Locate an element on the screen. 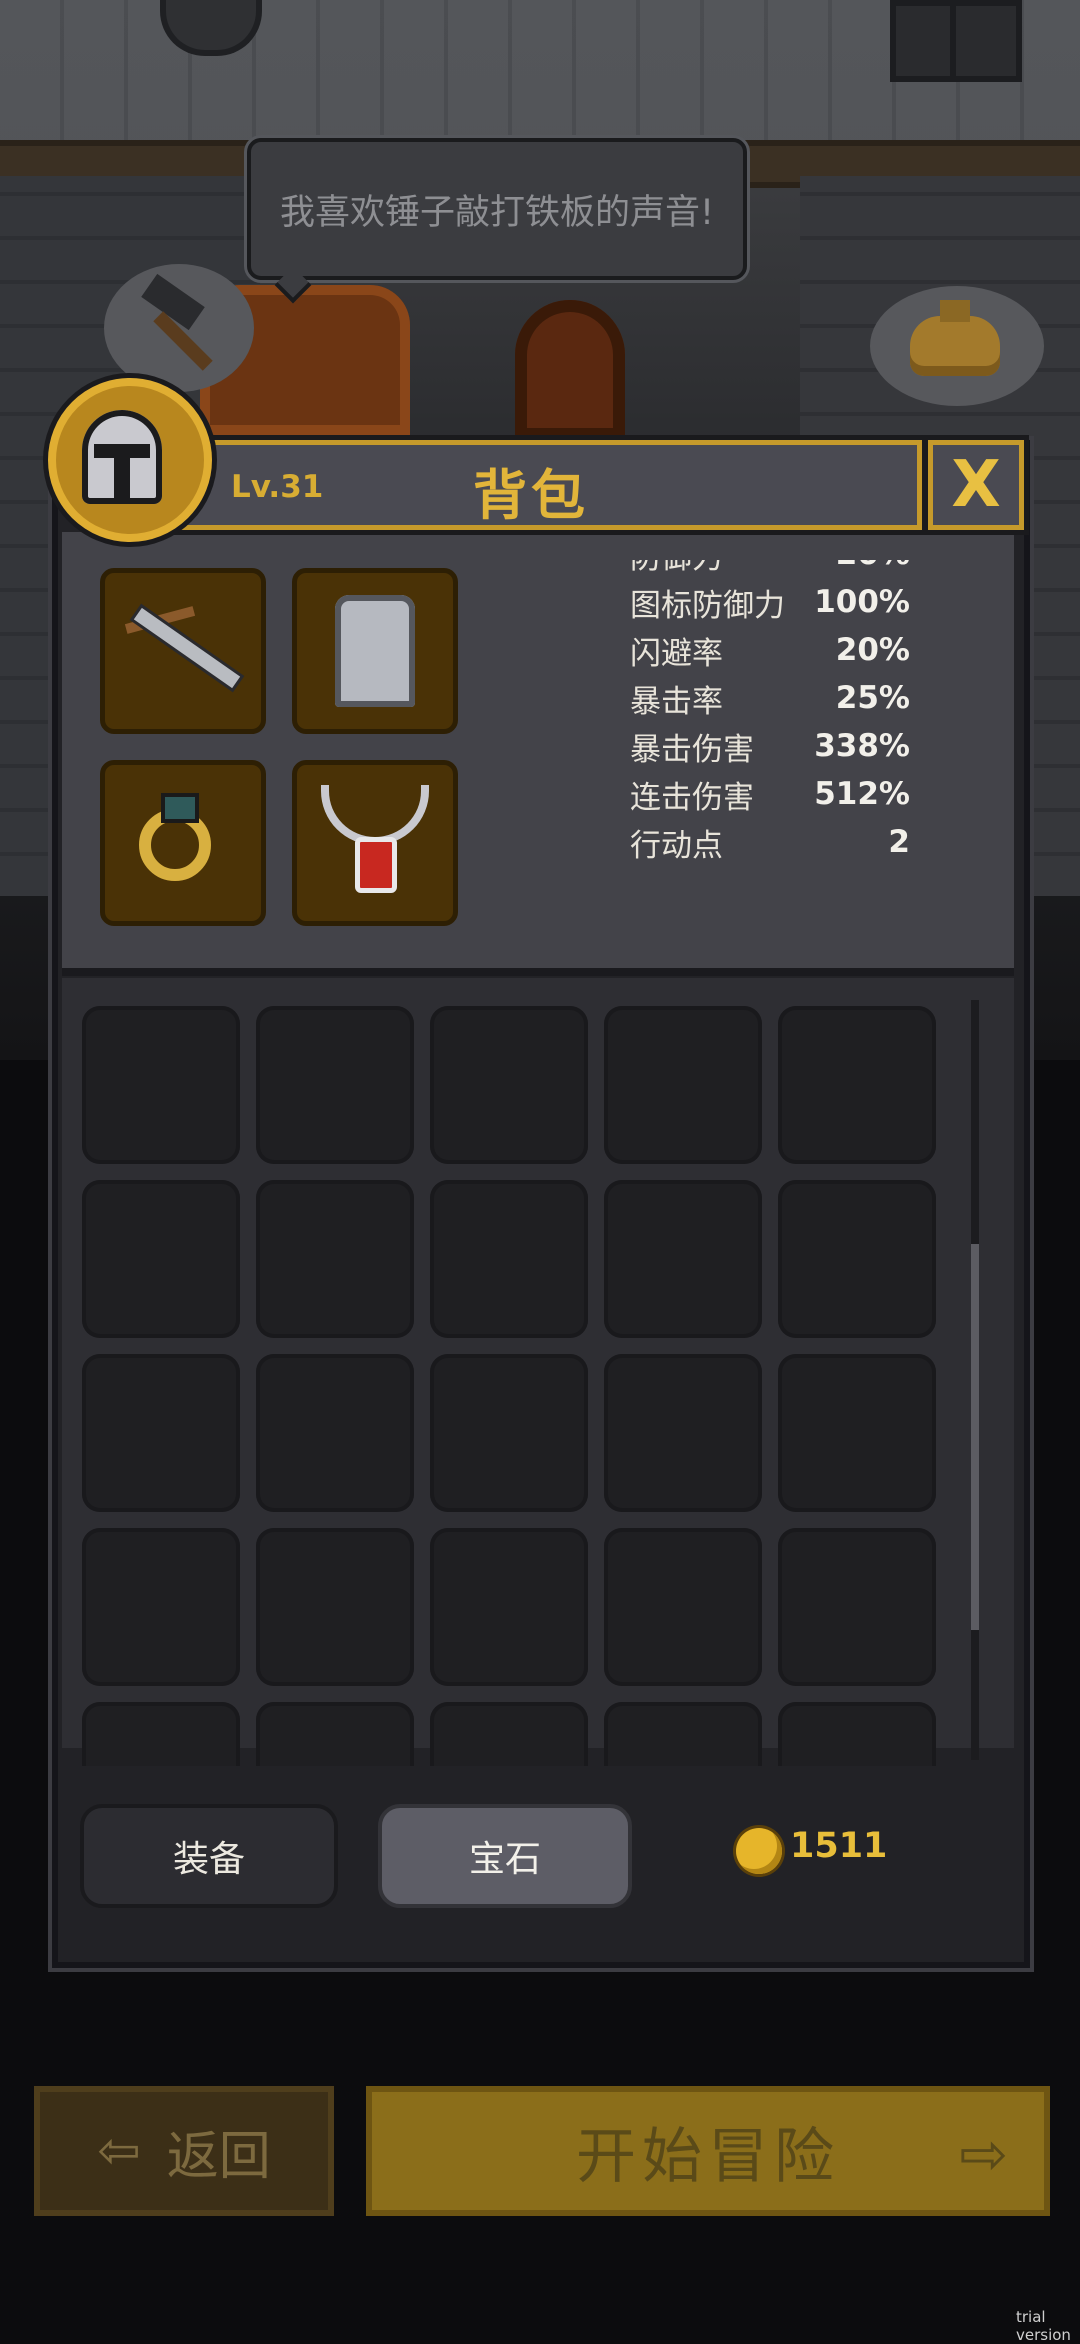  stat-action-points: 行动点 2 is located at coordinates (770, 842).